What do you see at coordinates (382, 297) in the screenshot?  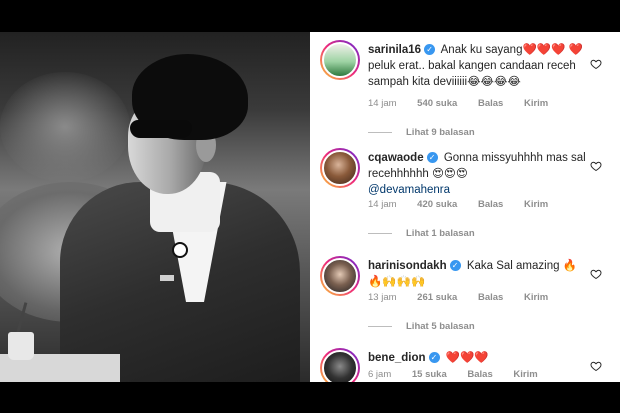 I see `comment-time: 13 jam` at bounding box center [382, 297].